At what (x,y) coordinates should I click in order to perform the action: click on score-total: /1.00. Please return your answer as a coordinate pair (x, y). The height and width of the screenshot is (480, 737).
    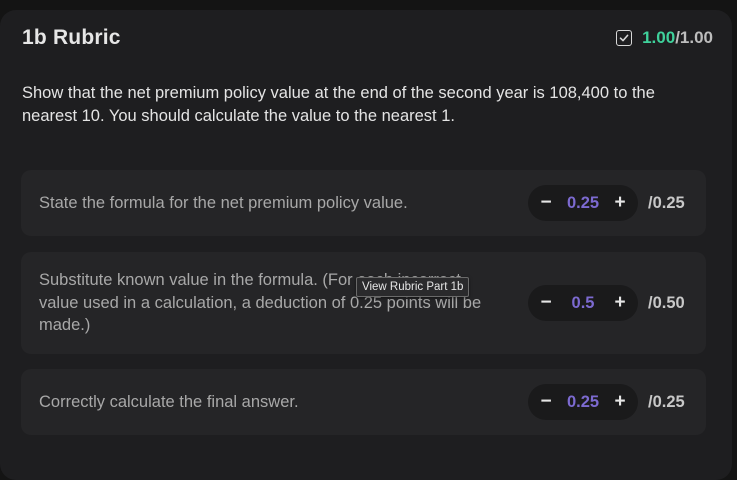
    Looking at the image, I should click on (694, 37).